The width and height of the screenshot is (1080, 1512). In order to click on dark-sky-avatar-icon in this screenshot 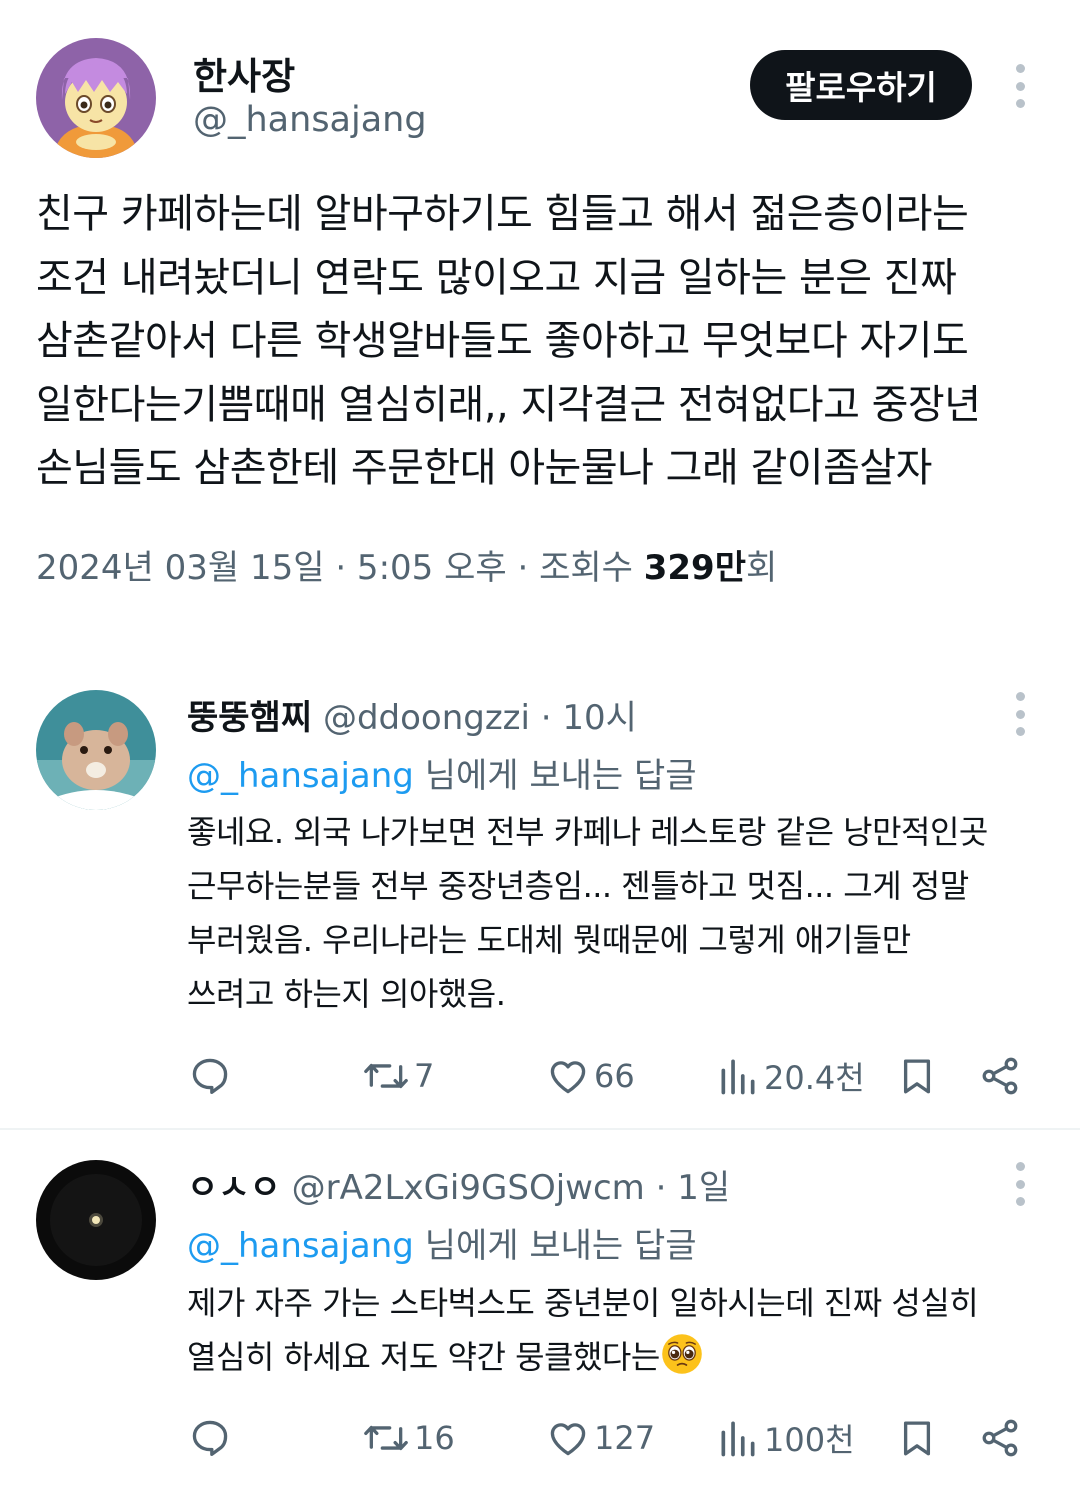, I will do `click(96, 1220)`.